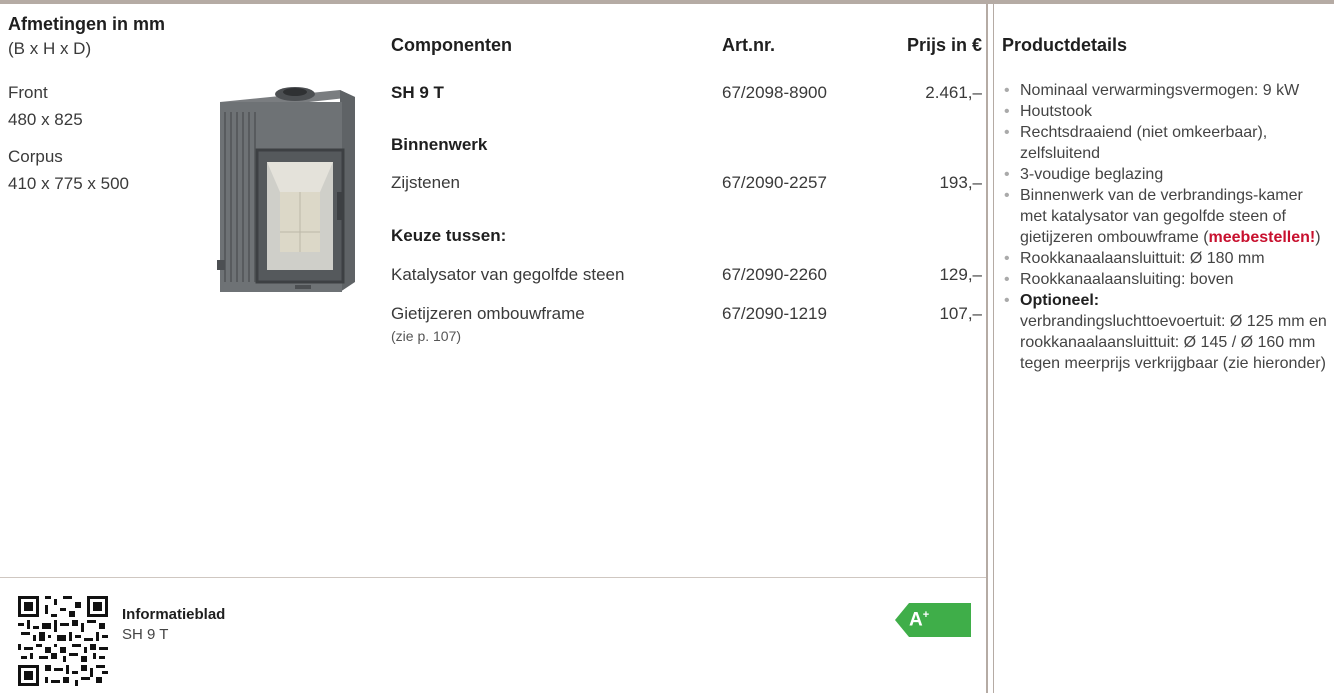 The image size is (1334, 693). What do you see at coordinates (774, 274) in the screenshot?
I see `katalysator-artnr: 67/2090-2260` at bounding box center [774, 274].